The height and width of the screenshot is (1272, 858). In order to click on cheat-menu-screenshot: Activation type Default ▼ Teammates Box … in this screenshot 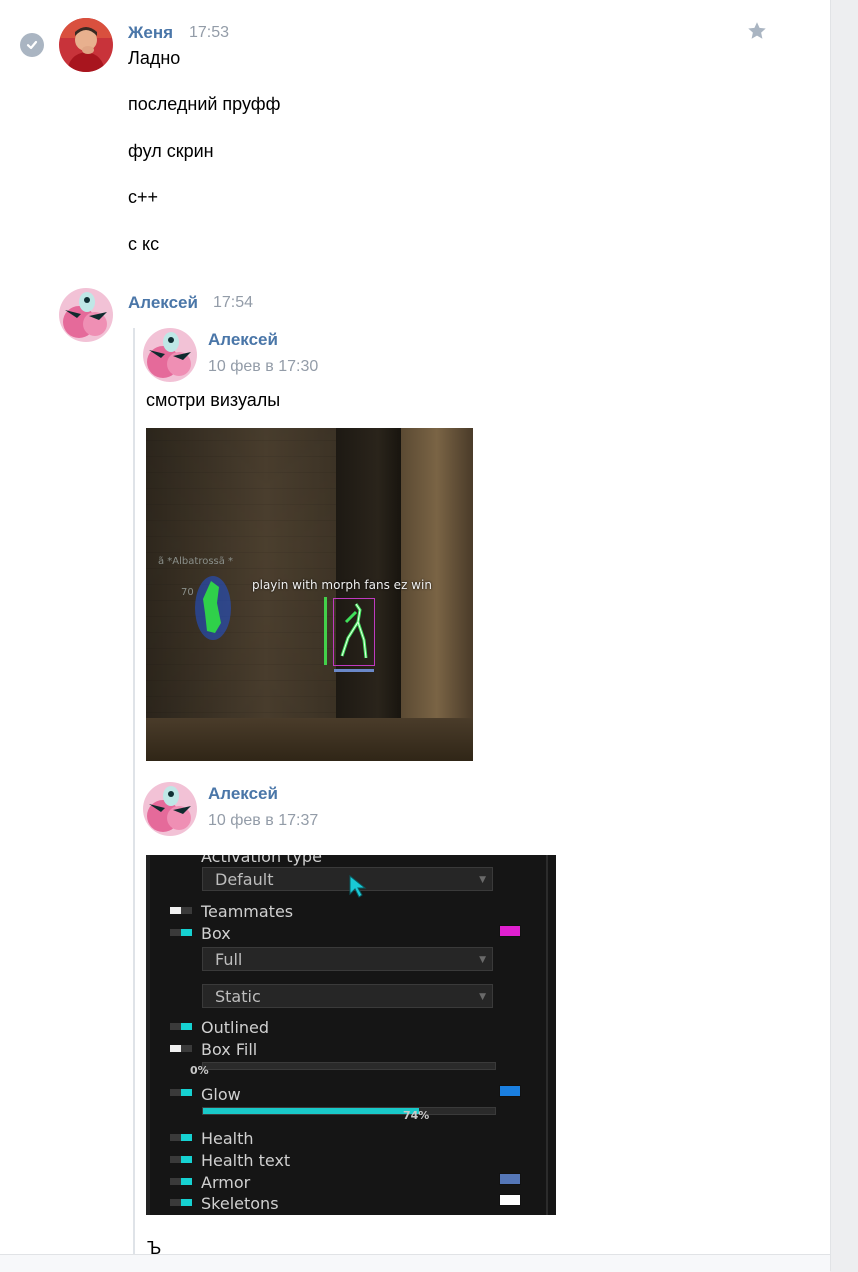, I will do `click(351, 1035)`.